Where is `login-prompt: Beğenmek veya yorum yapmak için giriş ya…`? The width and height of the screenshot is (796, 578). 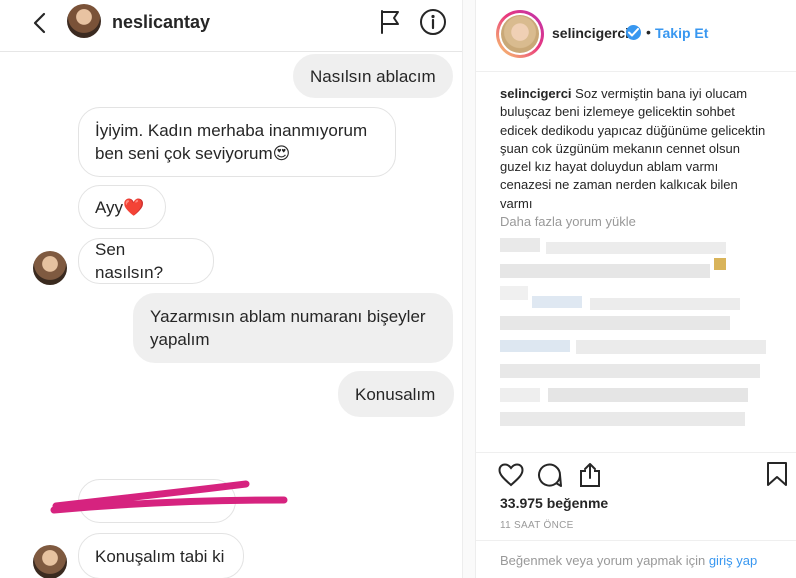
login-prompt: Beğenmek veya yorum yapmak için giriş ya… is located at coordinates (635, 561).